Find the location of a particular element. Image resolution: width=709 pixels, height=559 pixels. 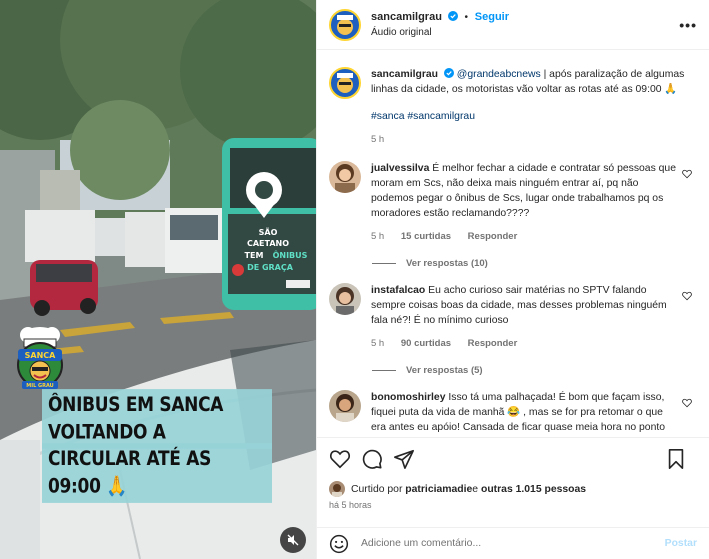

mute-button is located at coordinates (293, 540).